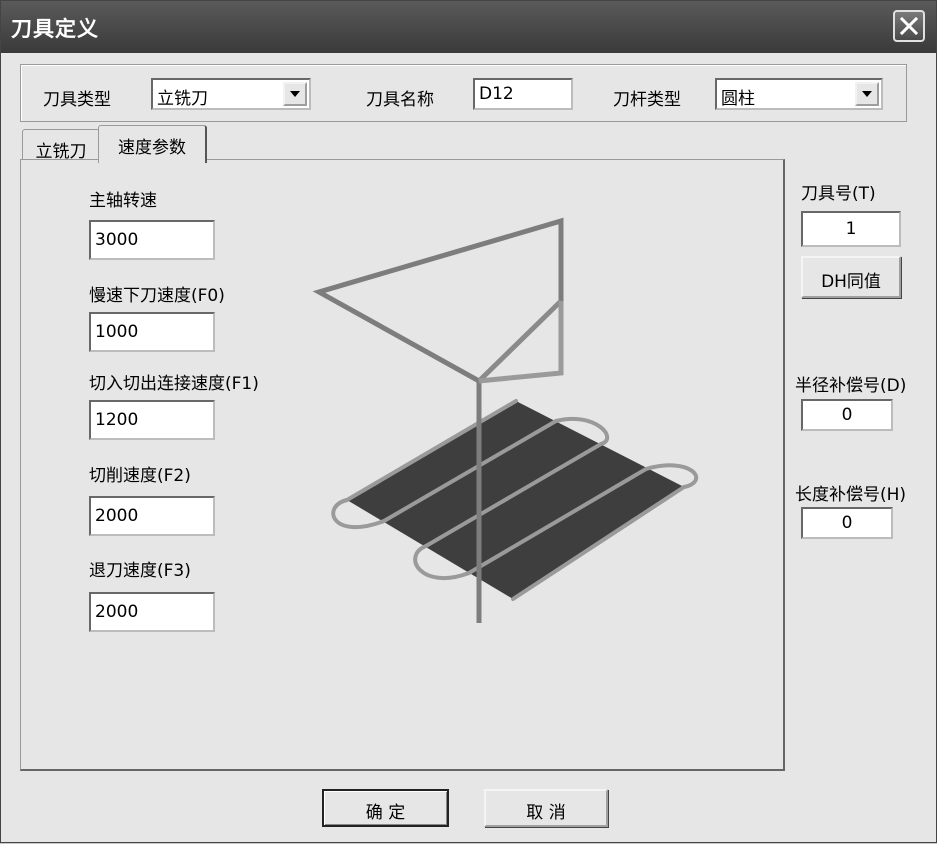 This screenshot has width=937, height=844. What do you see at coordinates (851, 277) in the screenshot?
I see `dh-same-button: DH同值` at bounding box center [851, 277].